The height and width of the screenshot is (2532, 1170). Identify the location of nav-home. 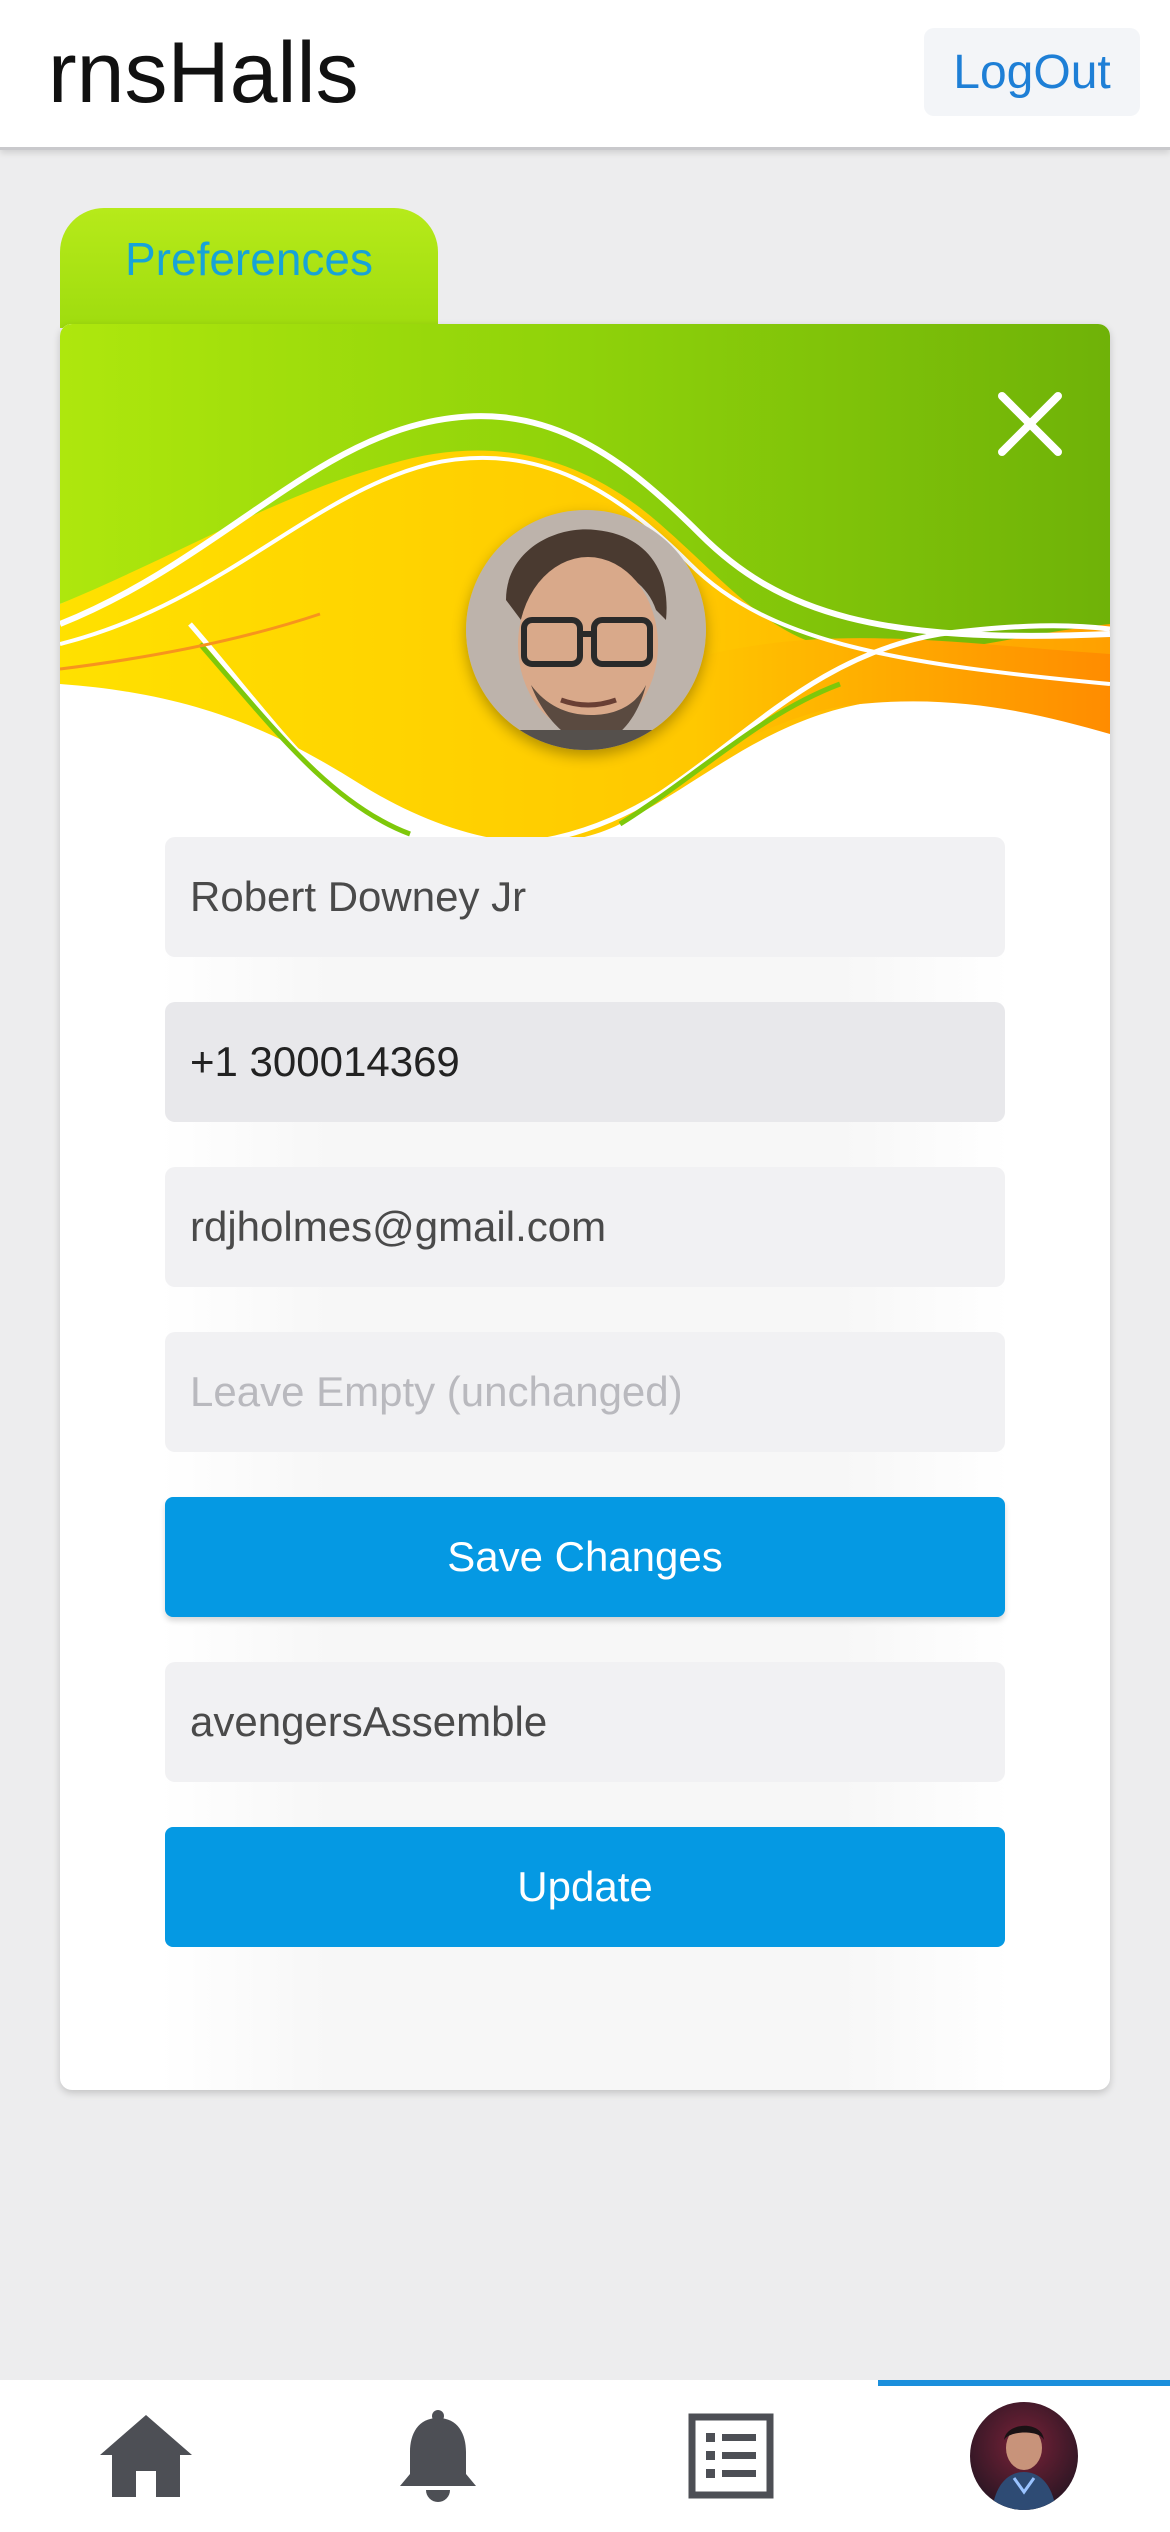
(146, 2456).